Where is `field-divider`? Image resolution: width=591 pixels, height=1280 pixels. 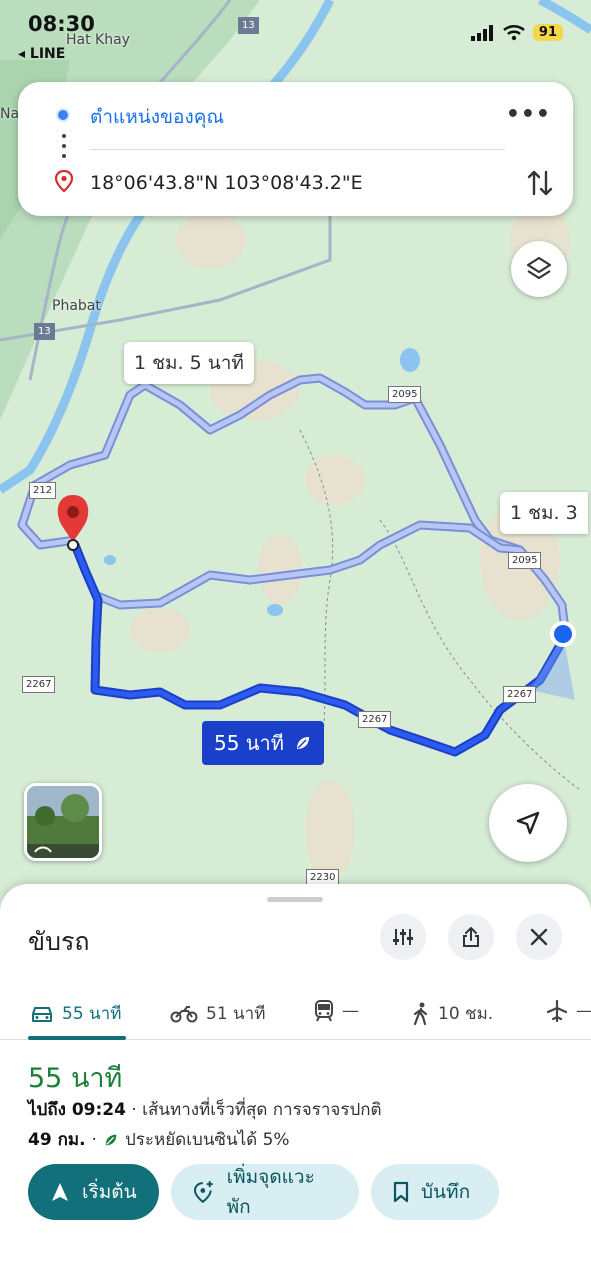 field-divider is located at coordinates (297, 149).